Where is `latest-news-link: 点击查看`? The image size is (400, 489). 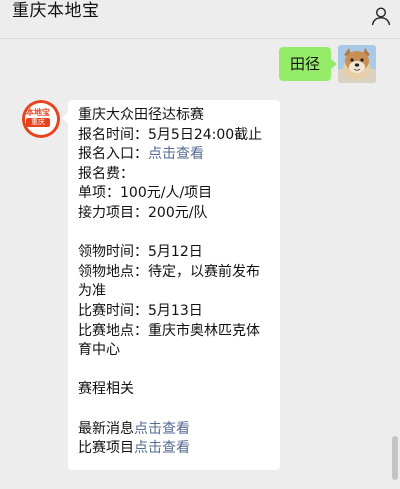
latest-news-link: 点击查看 is located at coordinates (162, 429).